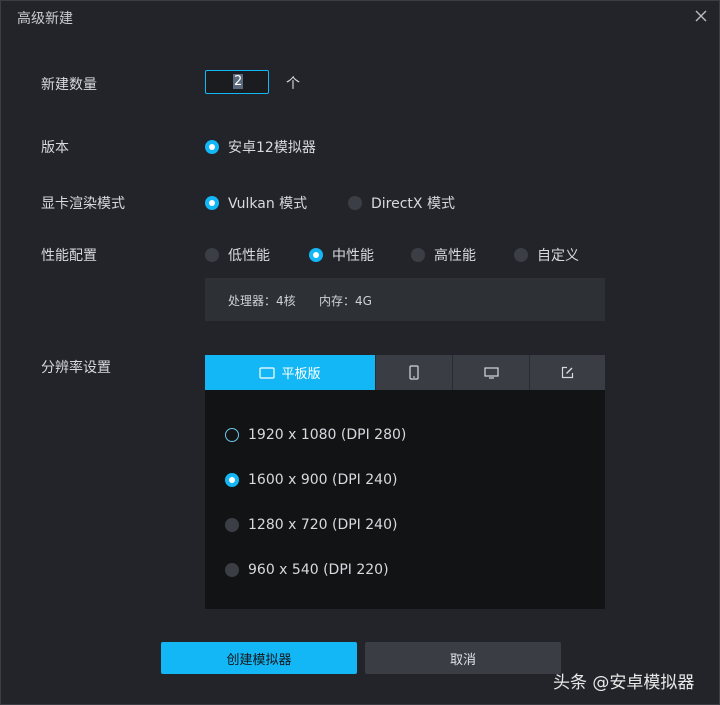 This screenshot has width=720, height=705. I want to click on resolution-option-1920: 1920 x 1080 (DPI 280), so click(315, 435).